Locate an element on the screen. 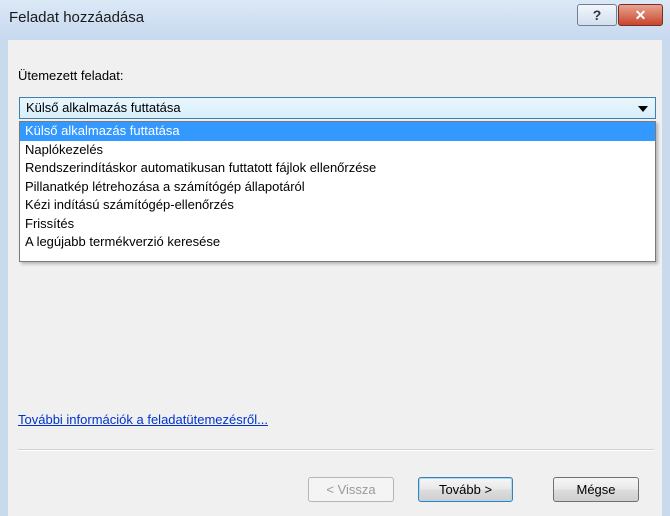 The height and width of the screenshot is (516, 670). help-button: ? is located at coordinates (597, 15).